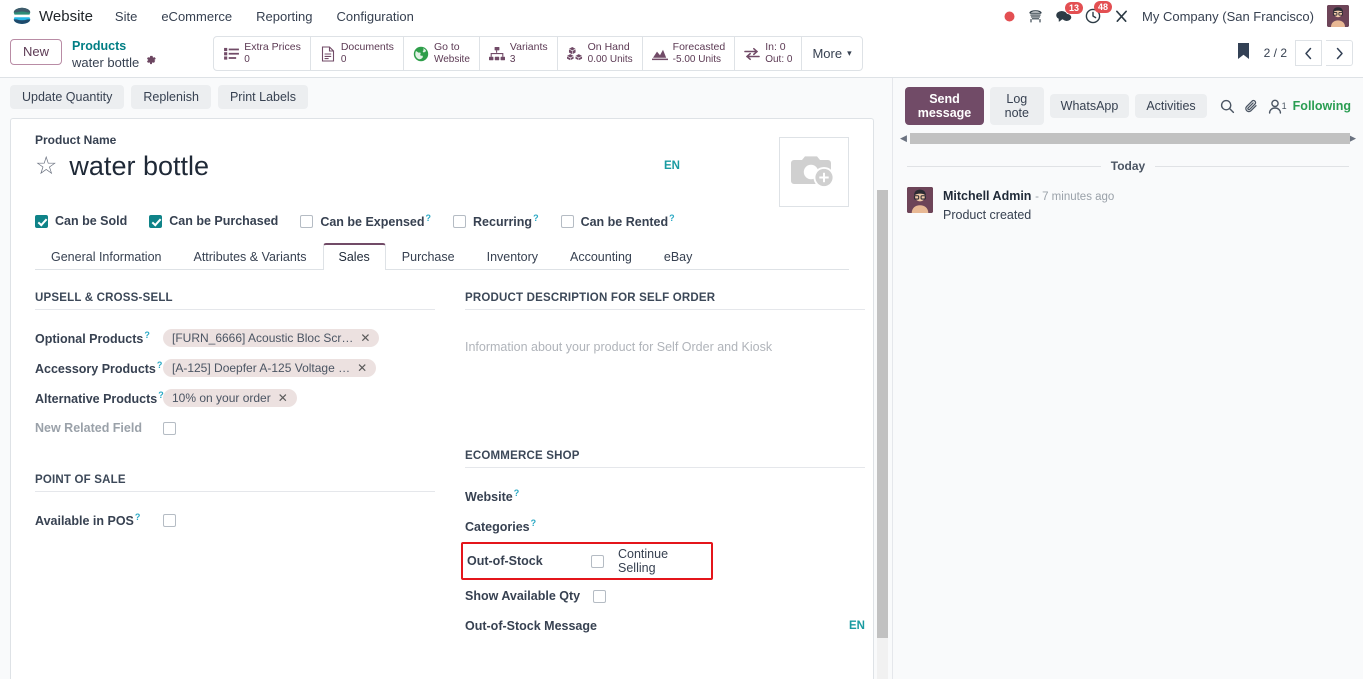 This screenshot has width=1363, height=679. I want to click on tag-alternative-product: 10% on your order ✕, so click(230, 398).